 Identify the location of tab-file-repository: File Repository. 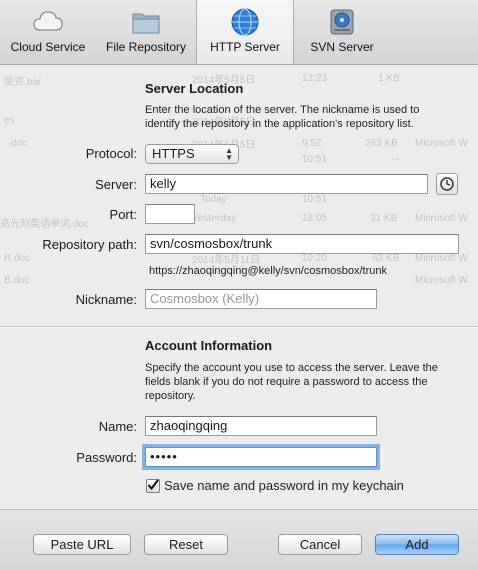
(146, 32).